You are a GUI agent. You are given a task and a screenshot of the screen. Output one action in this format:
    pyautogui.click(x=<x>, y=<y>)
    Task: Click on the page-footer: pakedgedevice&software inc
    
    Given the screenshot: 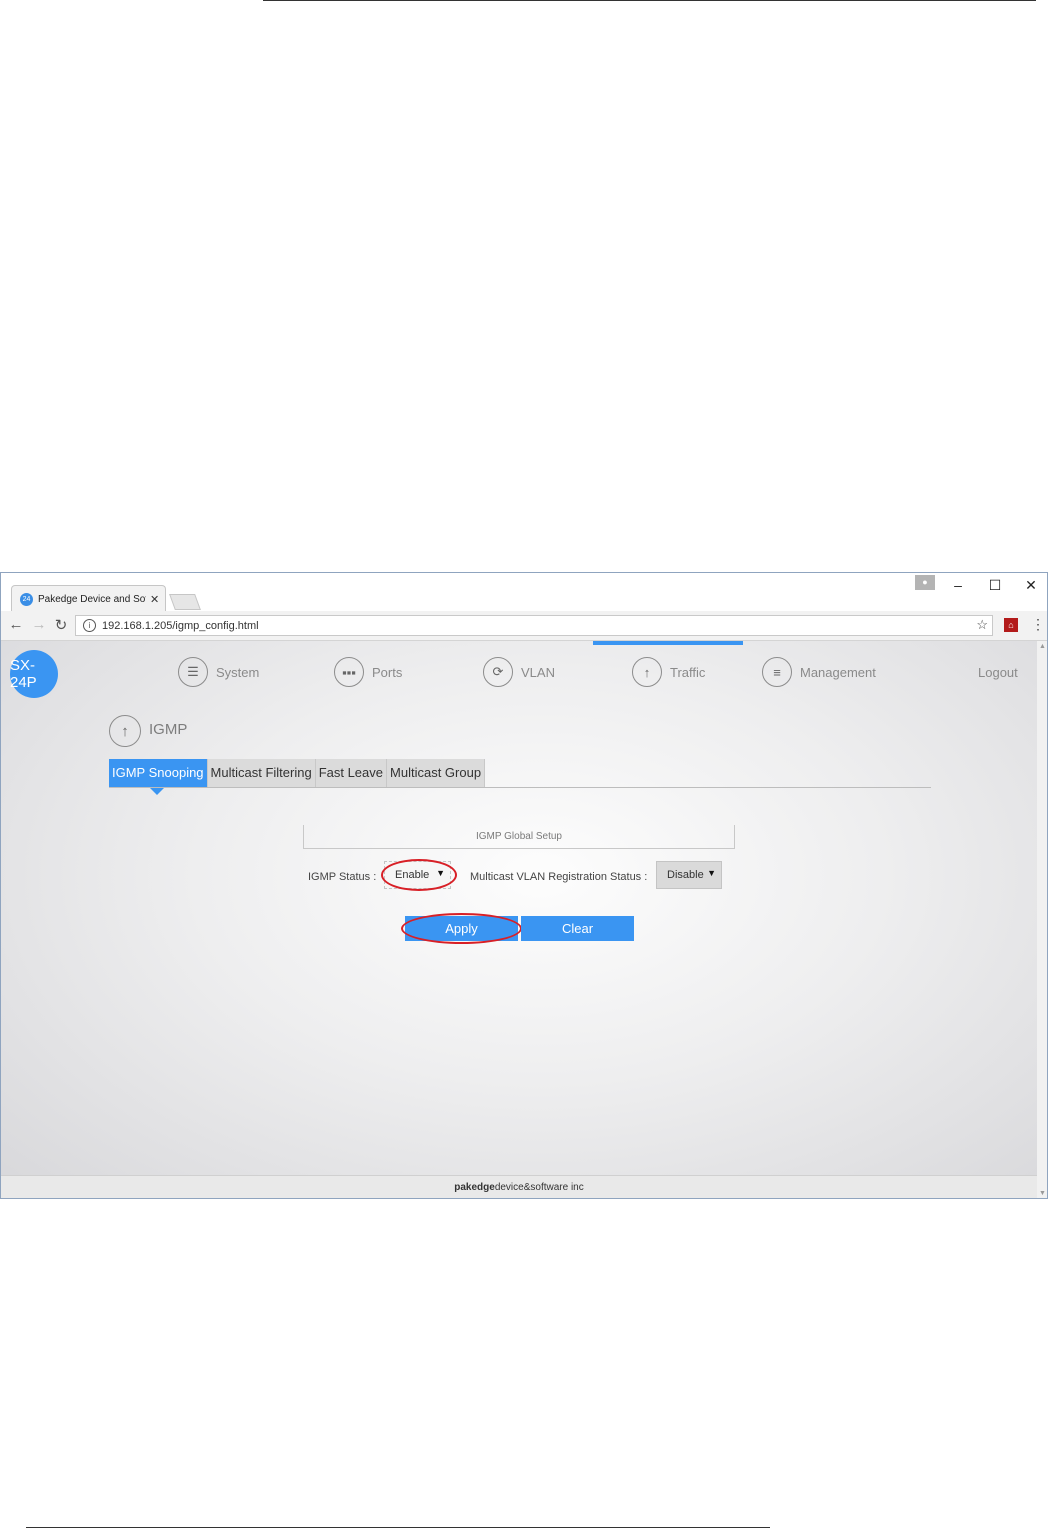 What is the action you would take?
    pyautogui.click(x=519, y=1186)
    